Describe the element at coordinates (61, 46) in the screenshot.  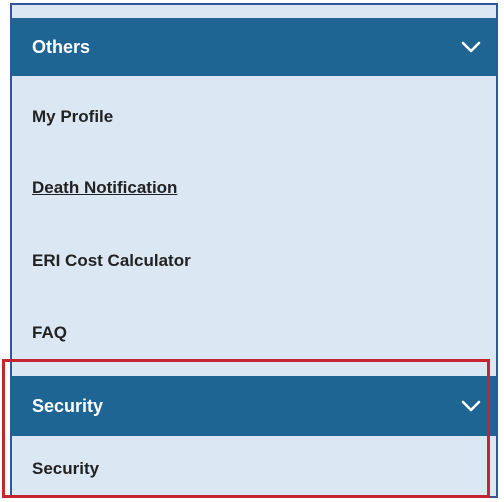
I see `section-title-others: Others` at that location.